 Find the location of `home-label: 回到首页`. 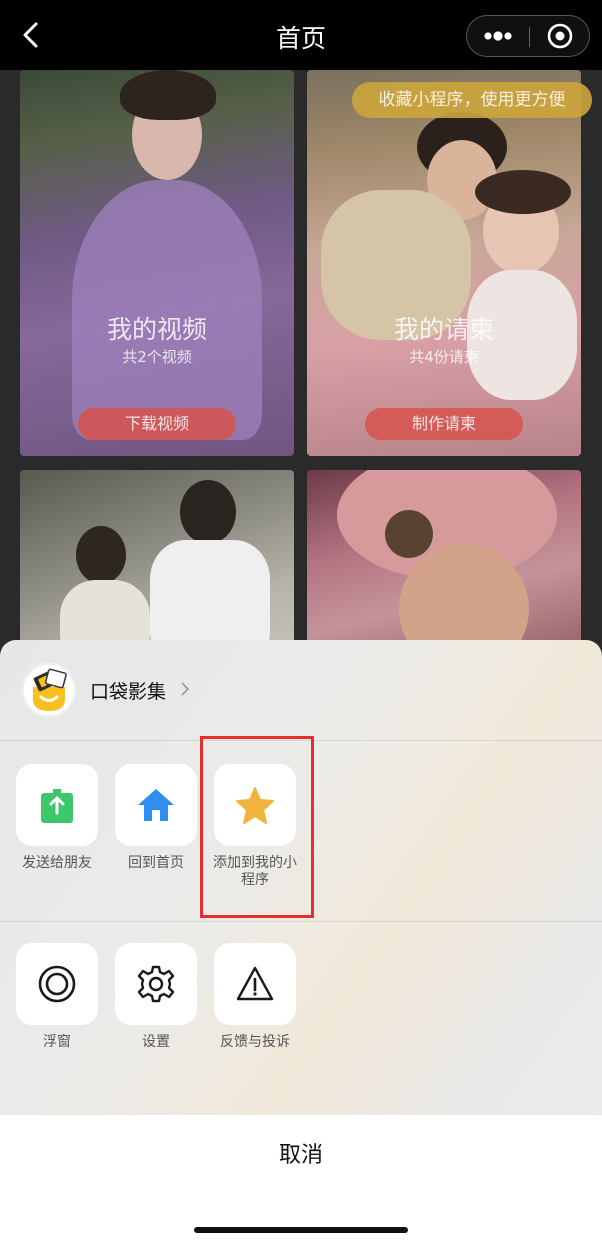

home-label: 回到首页 is located at coordinates (156, 863).